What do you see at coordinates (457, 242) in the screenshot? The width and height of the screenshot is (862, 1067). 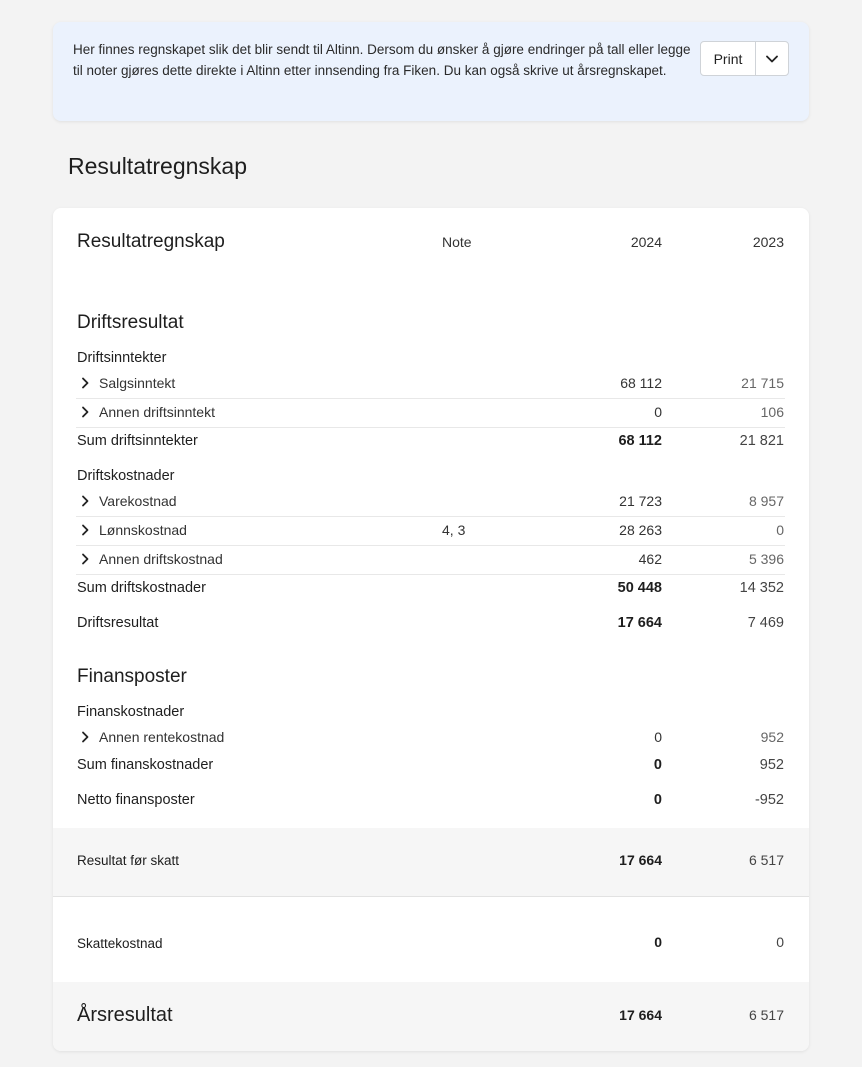 I see `column-header-note: Note` at bounding box center [457, 242].